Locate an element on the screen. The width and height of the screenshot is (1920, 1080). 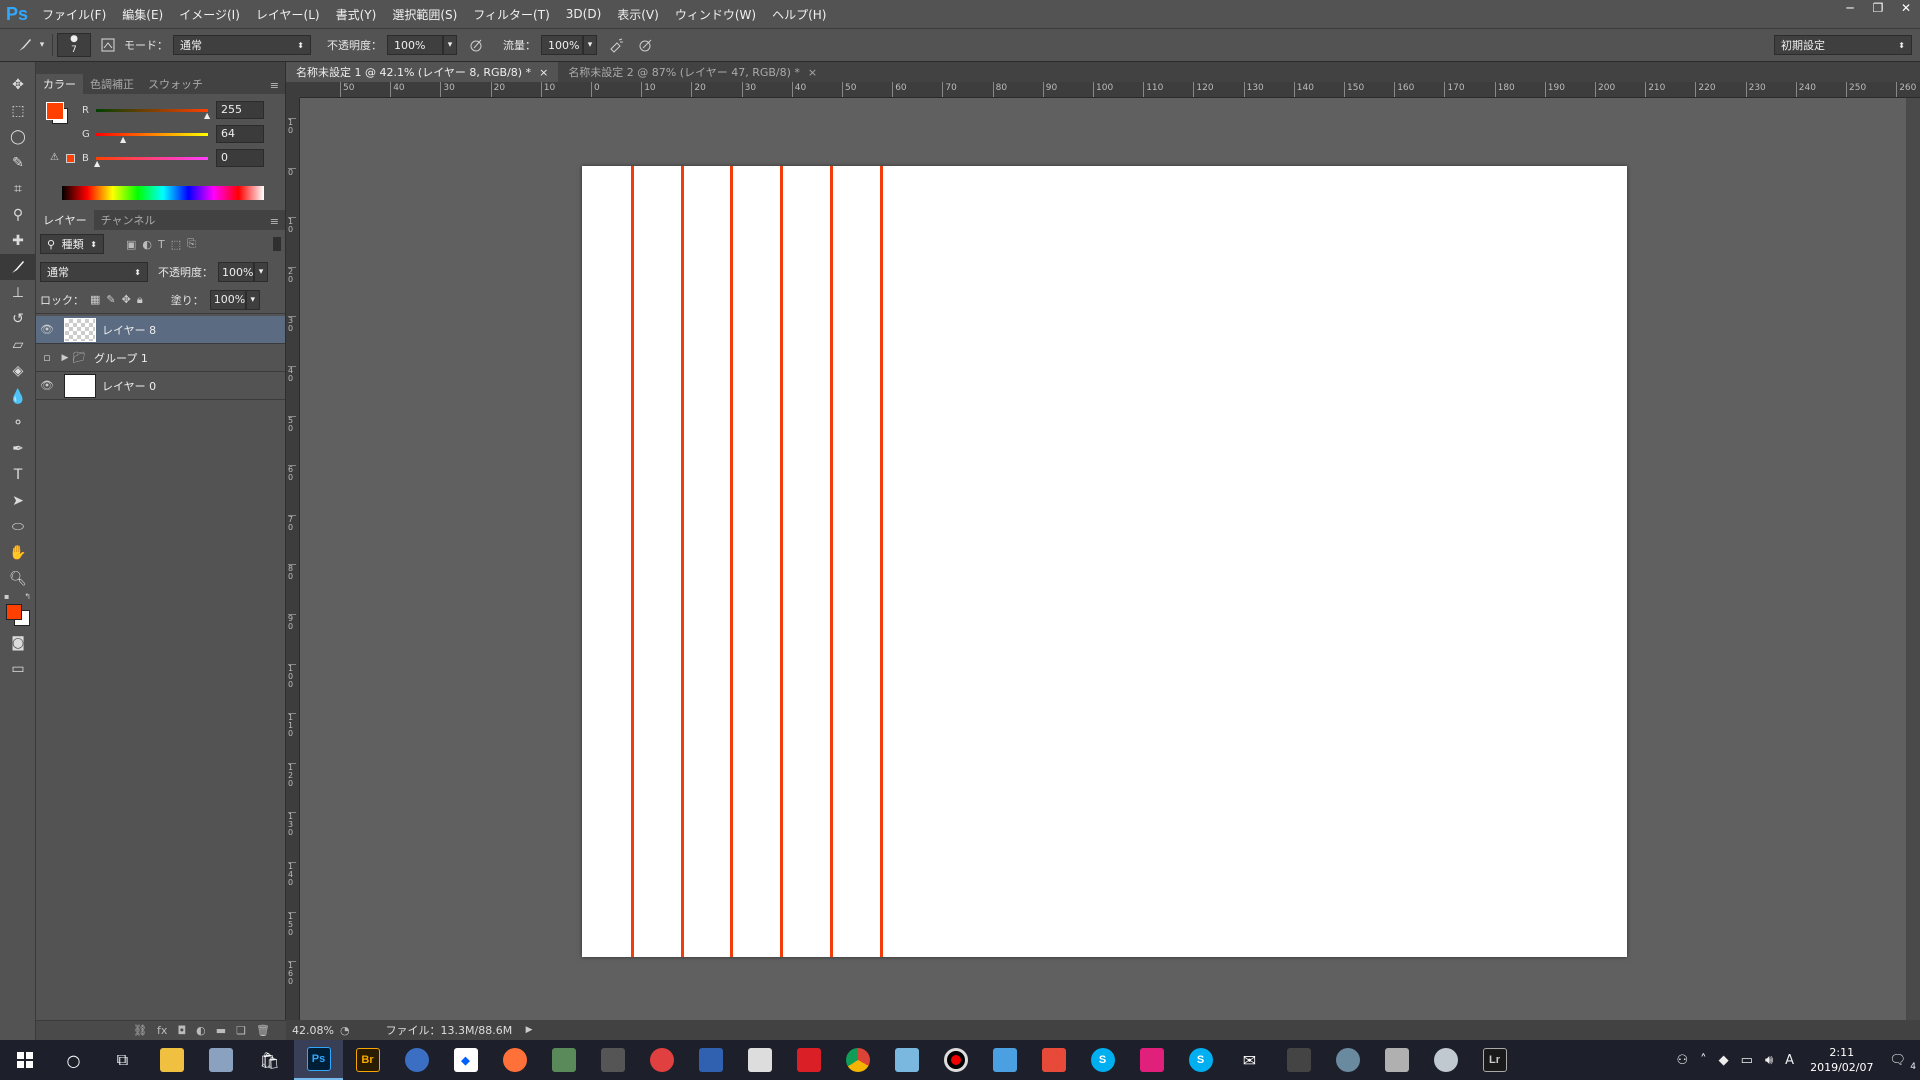
show-hidden-icons-icon: ˄ is located at coordinates (1703, 1060).